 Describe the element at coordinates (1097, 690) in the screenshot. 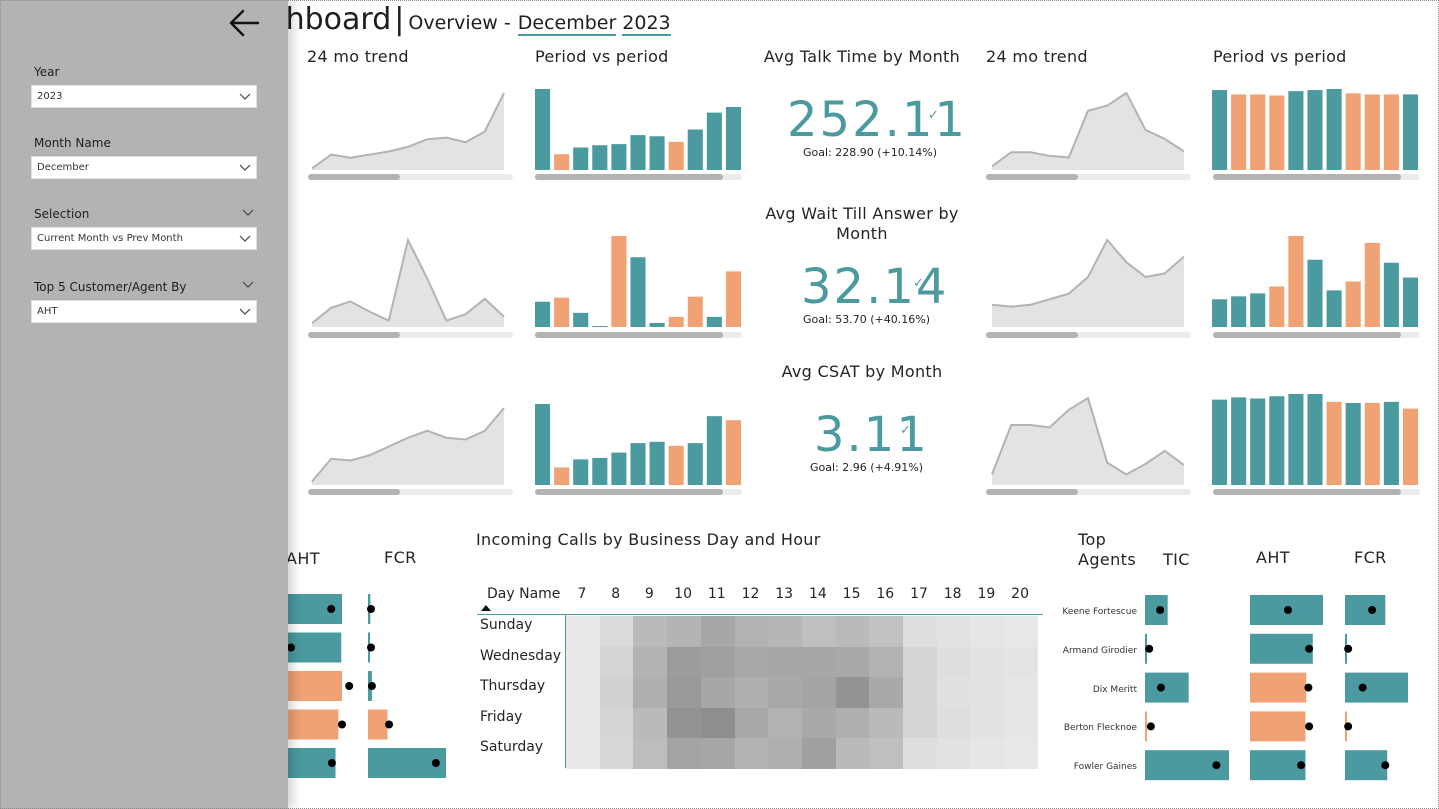

I see `agent-name: Dix Meritt` at that location.